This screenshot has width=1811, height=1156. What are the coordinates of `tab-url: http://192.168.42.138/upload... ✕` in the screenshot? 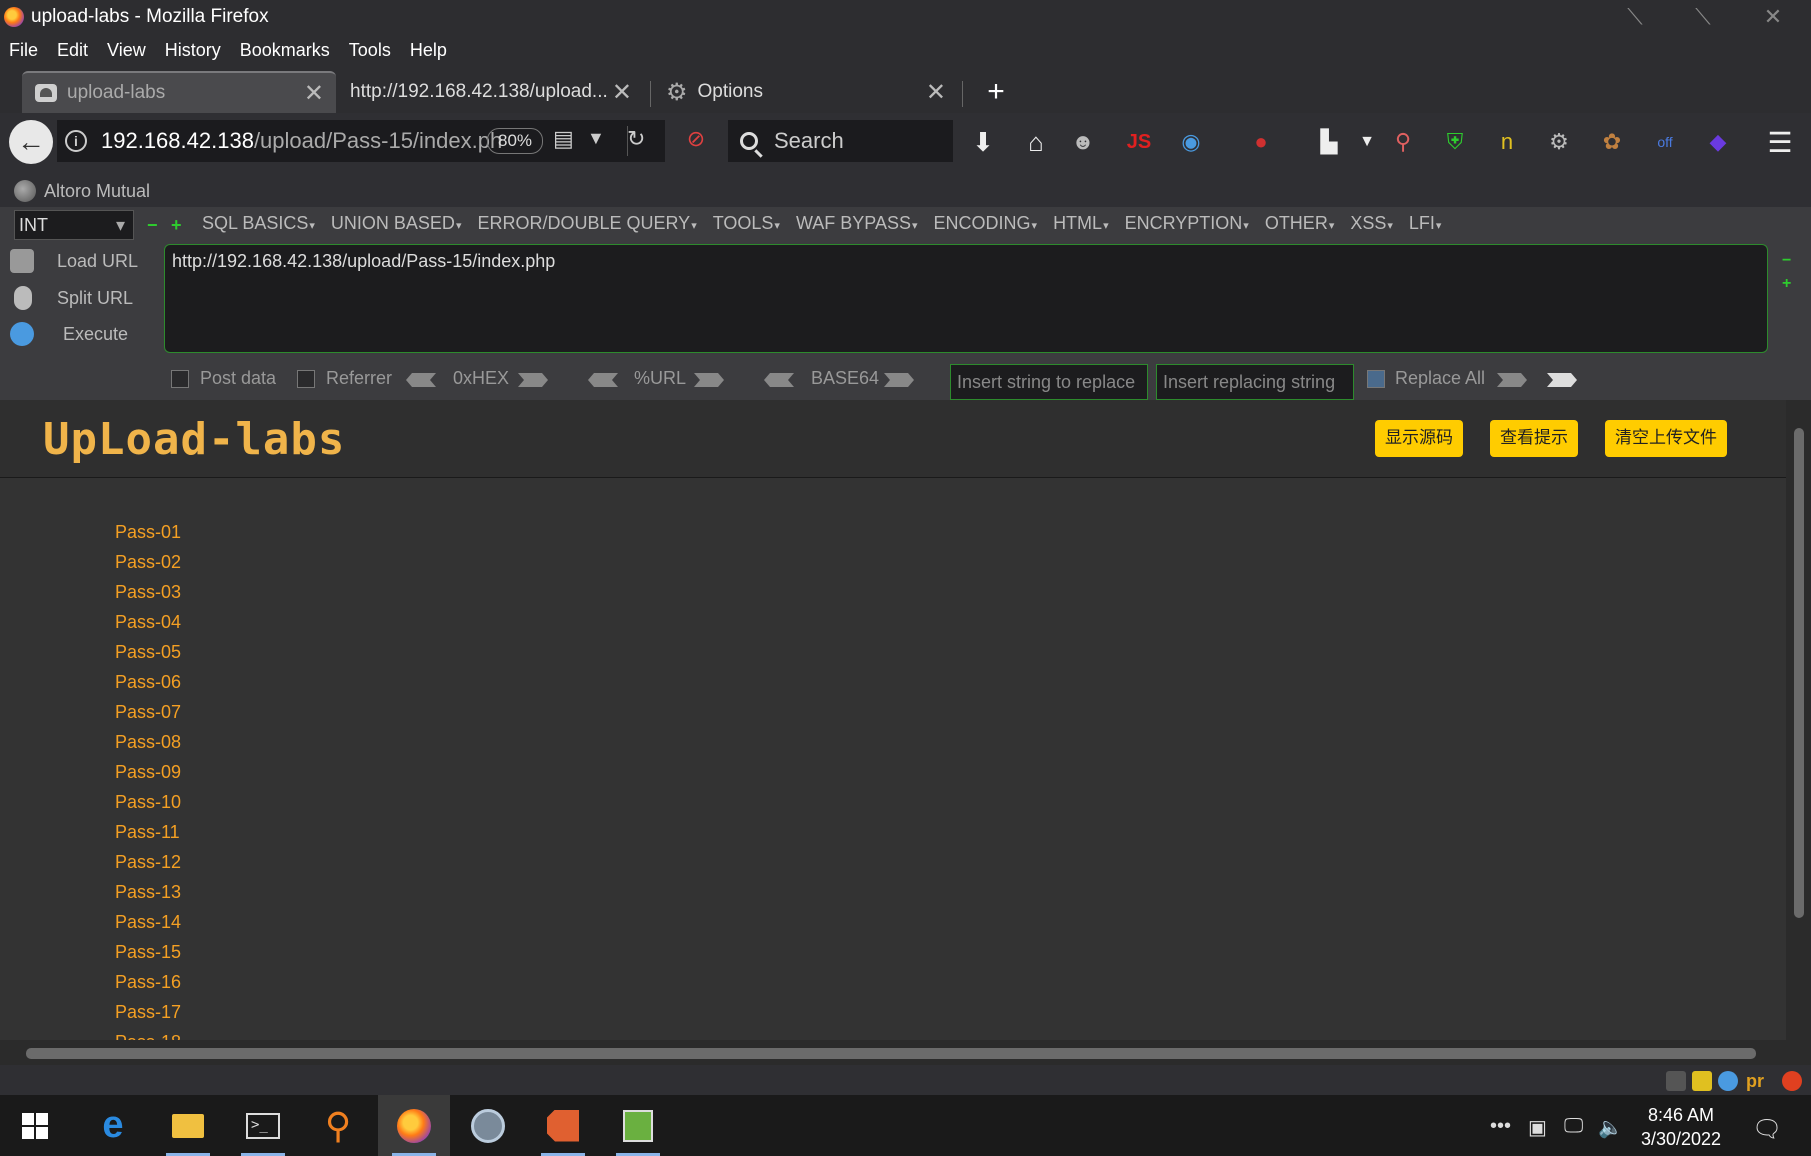 It's located at (491, 92).